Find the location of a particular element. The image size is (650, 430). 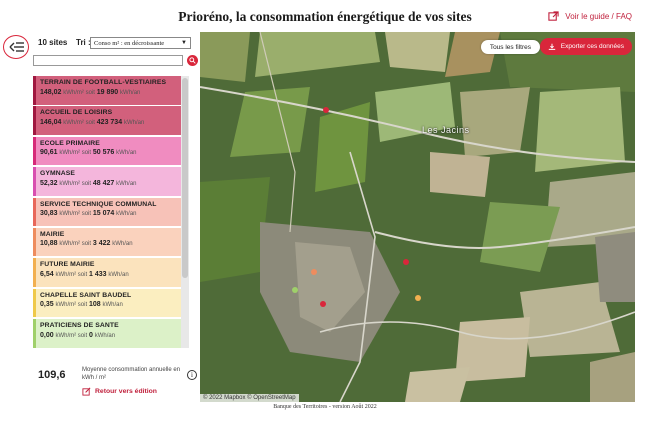

search-icon is located at coordinates (192, 60).